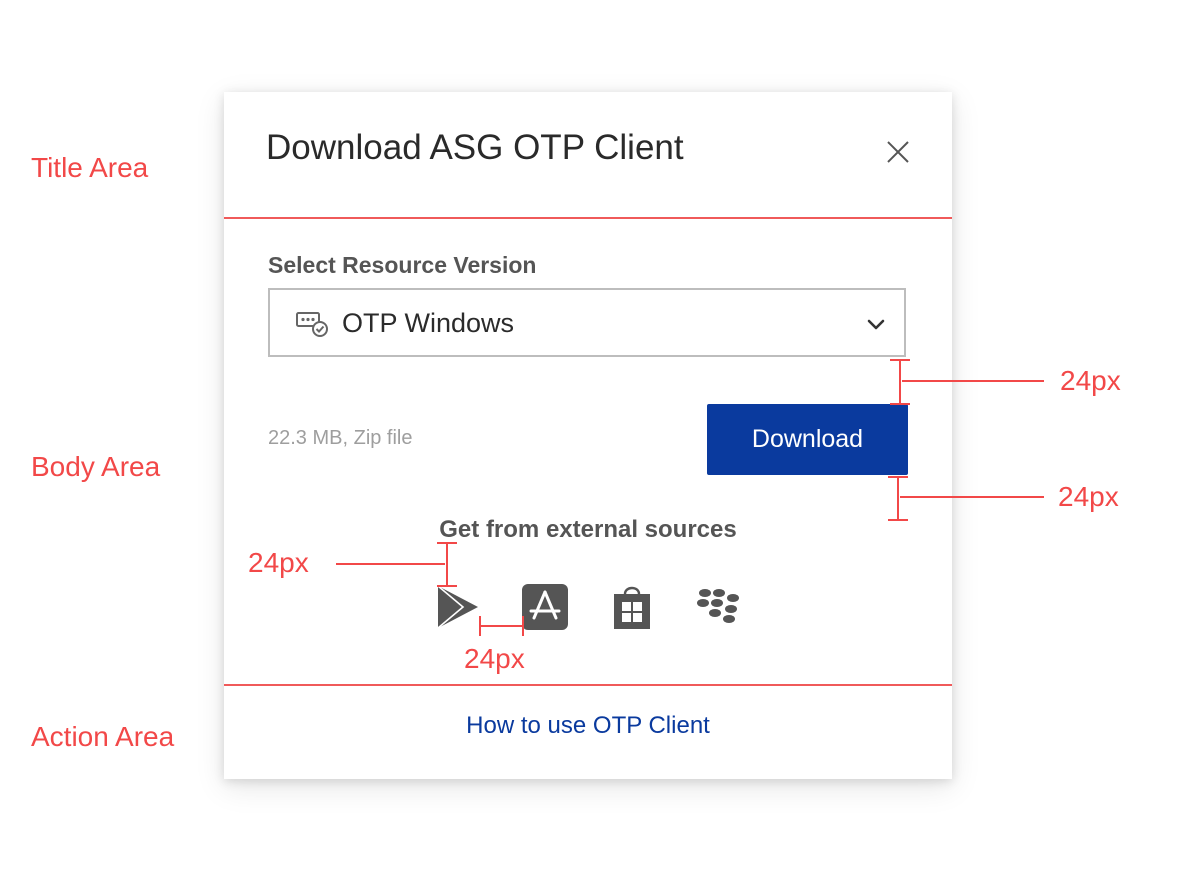 This screenshot has width=1196, height=886. Describe the element at coordinates (587, 322) in the screenshot. I see `resource-version-select: OTP Windows` at that location.